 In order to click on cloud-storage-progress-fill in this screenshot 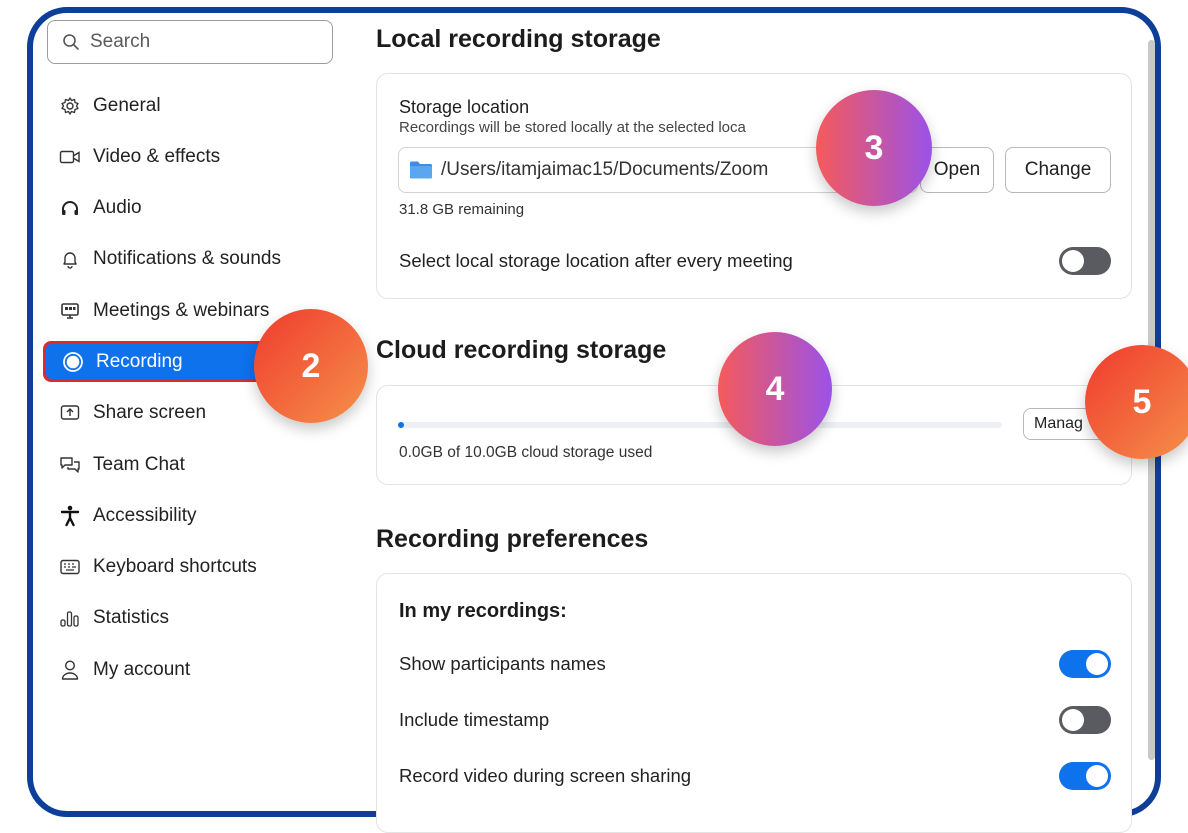, I will do `click(401, 425)`.